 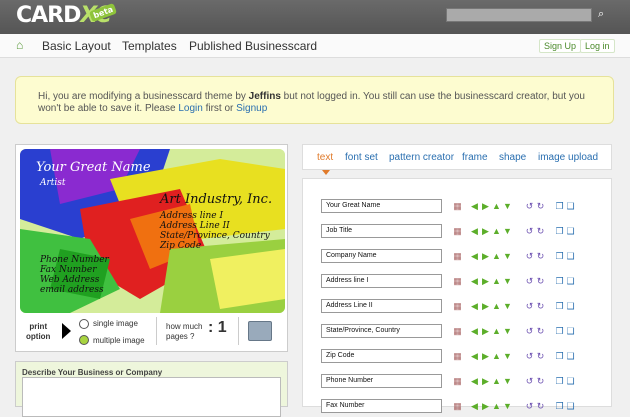 I want to click on single-image-label: single image, so click(x=115, y=323).